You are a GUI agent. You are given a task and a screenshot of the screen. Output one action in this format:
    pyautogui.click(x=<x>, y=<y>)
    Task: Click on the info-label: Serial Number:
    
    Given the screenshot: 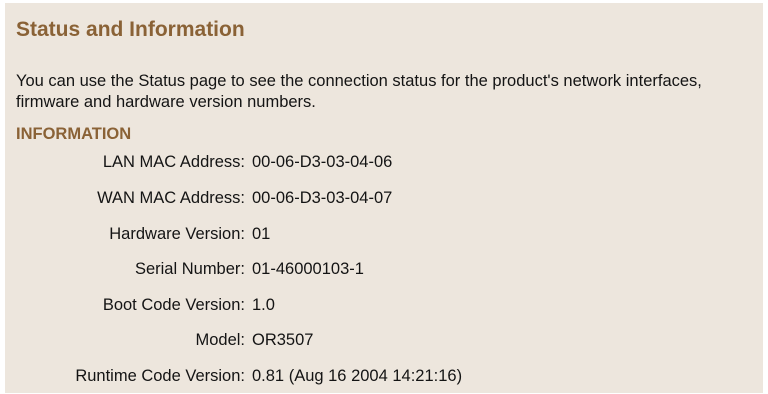 What is the action you would take?
    pyautogui.click(x=189, y=269)
    